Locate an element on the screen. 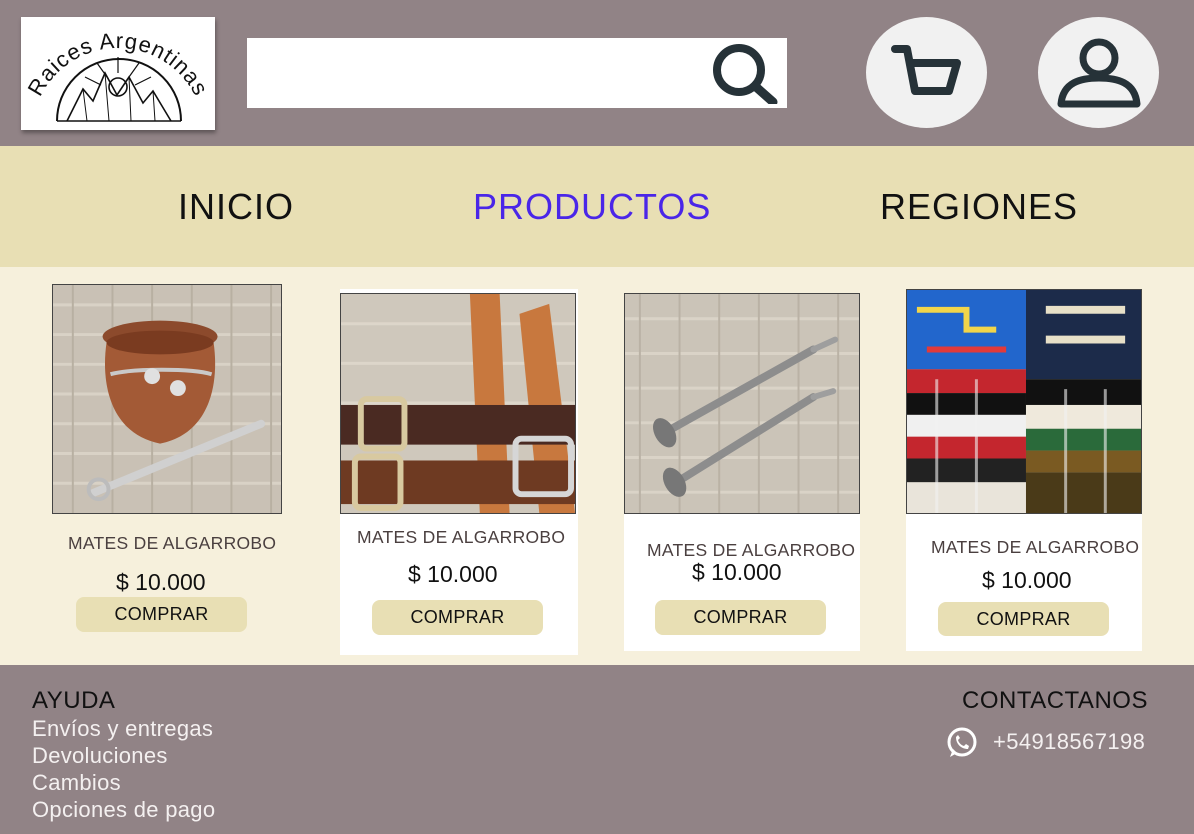  contact-phone: +54918567198 is located at coordinates (1069, 742).